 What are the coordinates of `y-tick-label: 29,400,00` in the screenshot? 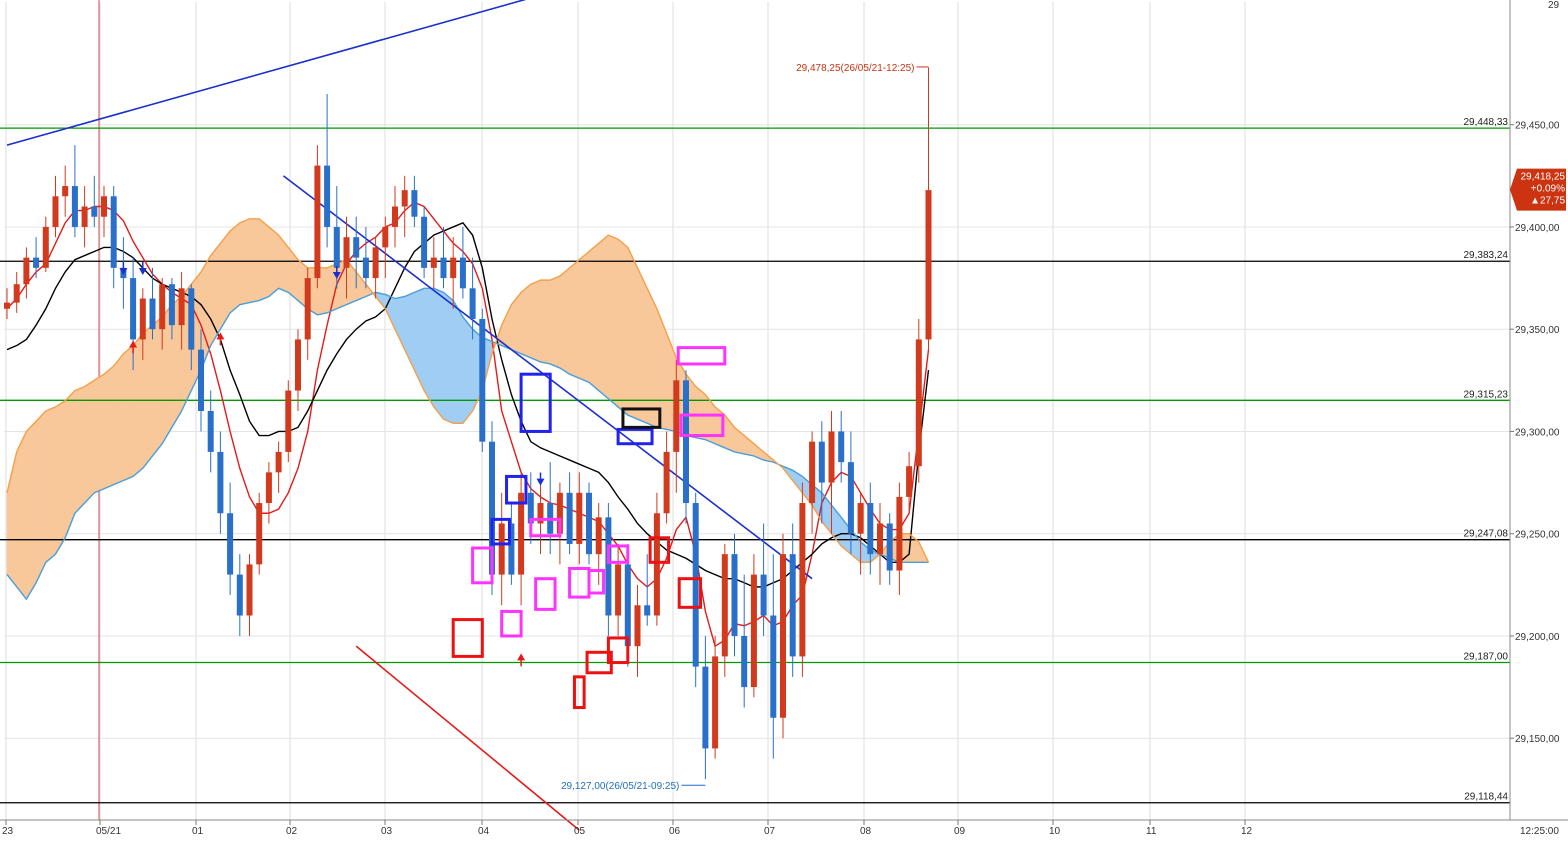 It's located at (1537, 228).